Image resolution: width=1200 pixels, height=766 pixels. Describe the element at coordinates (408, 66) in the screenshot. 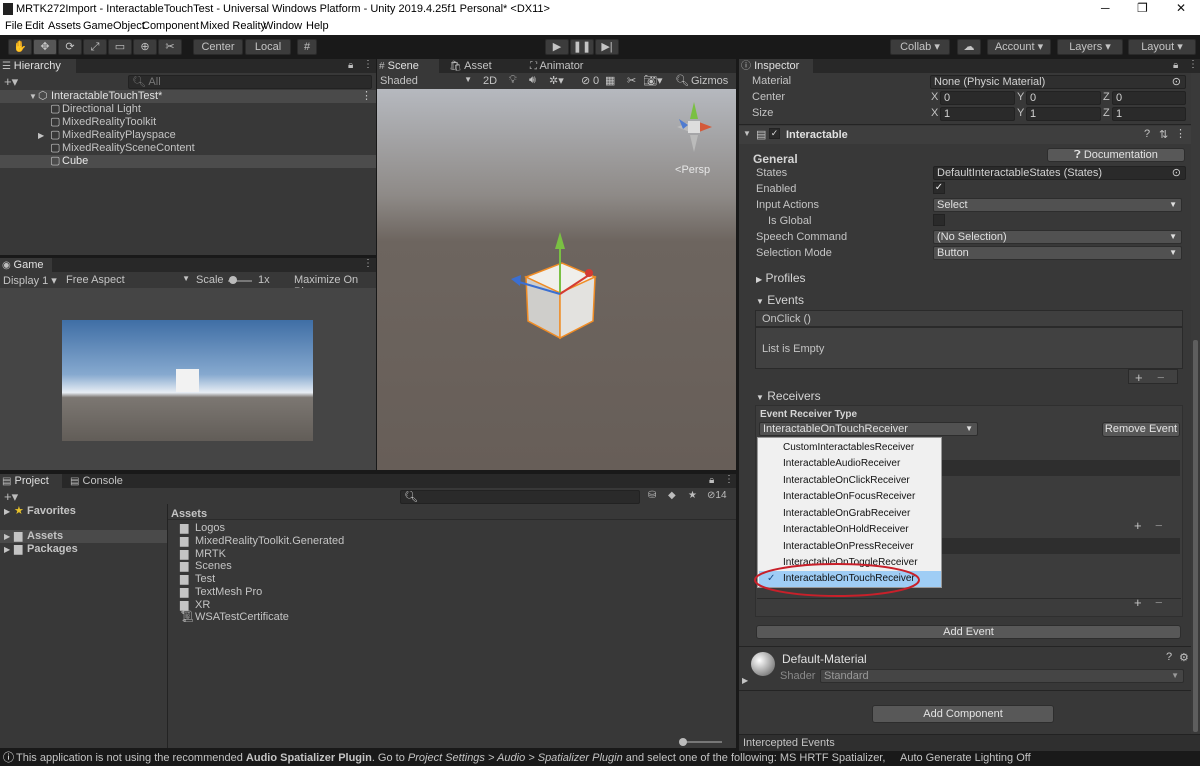

I see `tab-scene: # Scene` at that location.